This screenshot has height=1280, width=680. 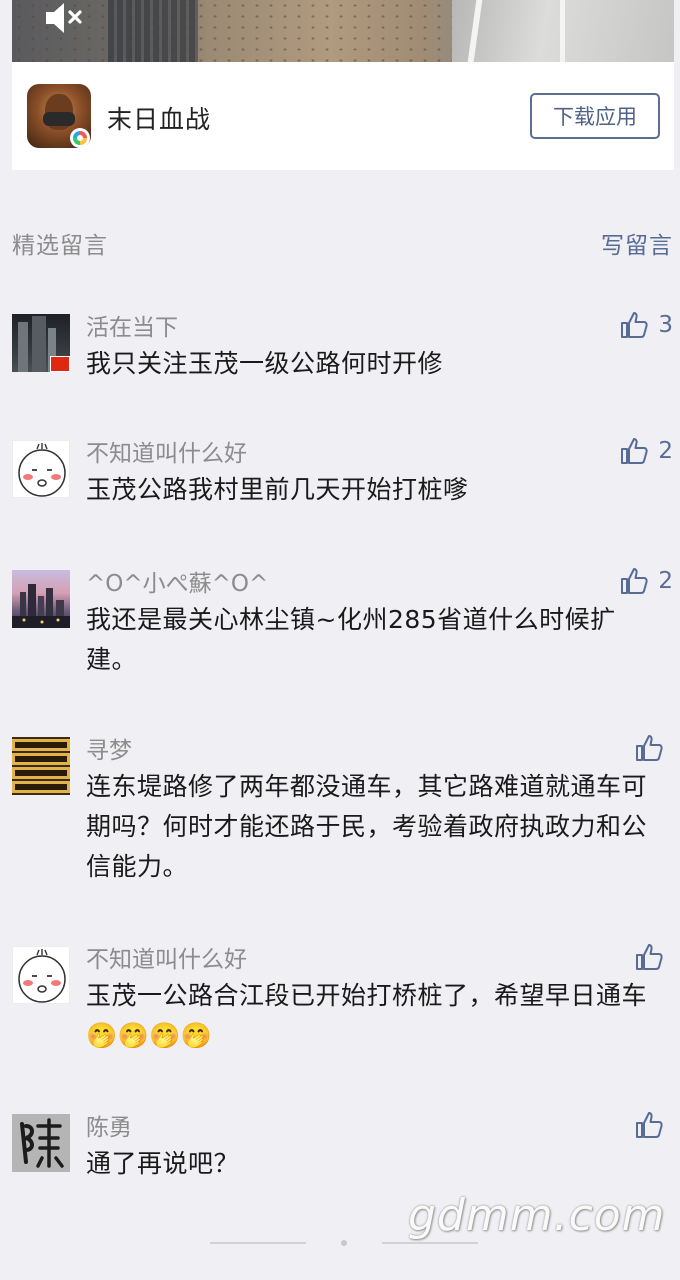 I want to click on download-app-button: 下载应用, so click(x=595, y=116).